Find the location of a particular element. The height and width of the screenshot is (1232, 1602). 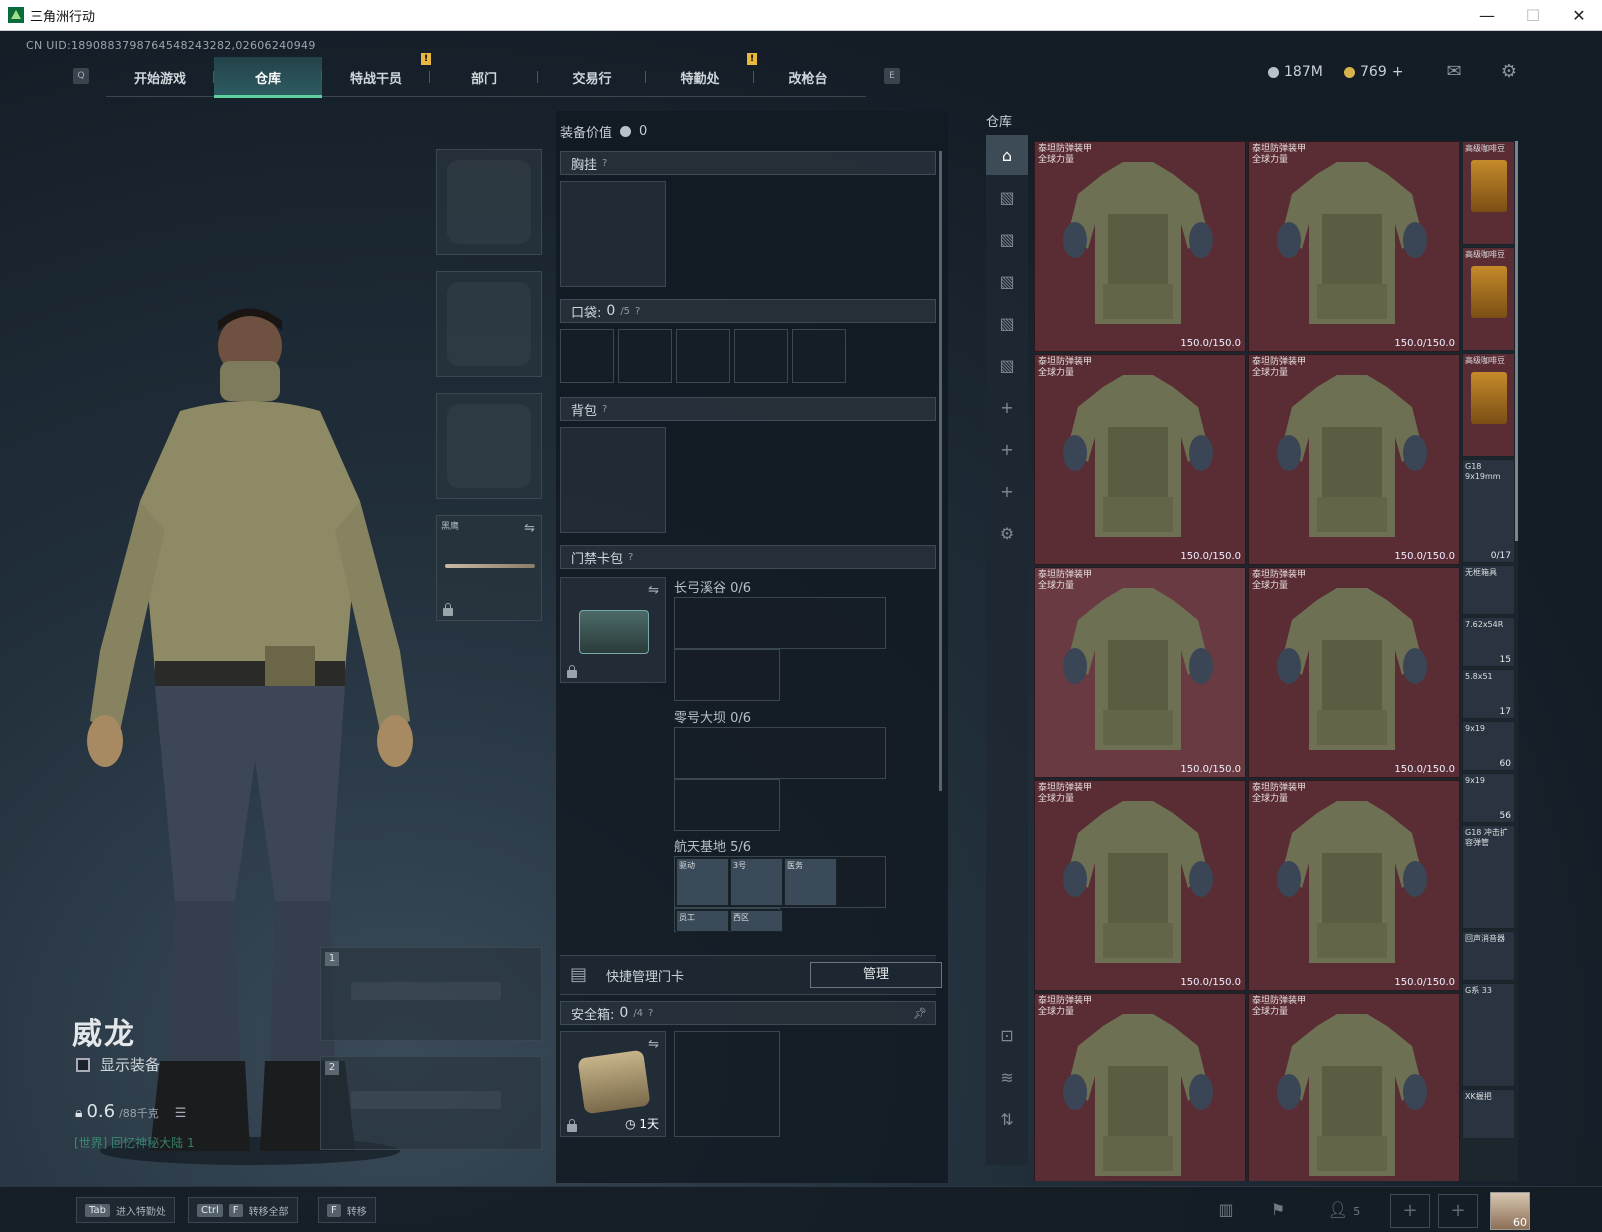

keycard-item: 西区 is located at coordinates (756, 921).